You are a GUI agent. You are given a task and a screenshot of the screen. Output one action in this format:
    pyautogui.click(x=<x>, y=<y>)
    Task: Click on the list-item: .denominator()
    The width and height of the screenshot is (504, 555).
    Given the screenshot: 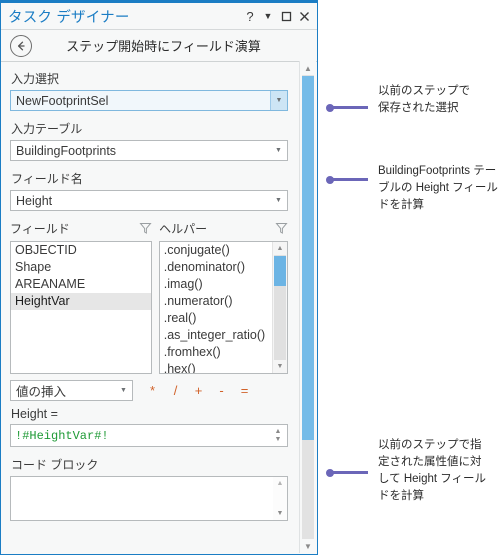 What is the action you would take?
    pyautogui.click(x=219, y=267)
    